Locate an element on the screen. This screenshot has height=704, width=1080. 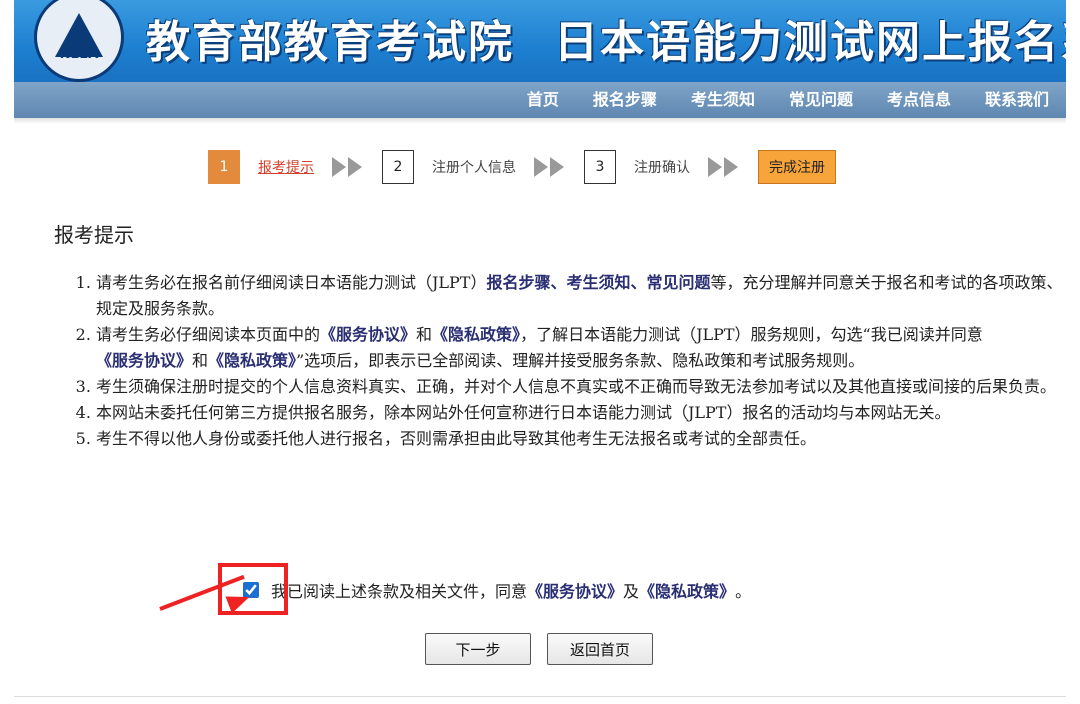
nav-contact: 联系我们 is located at coordinates (1017, 100).